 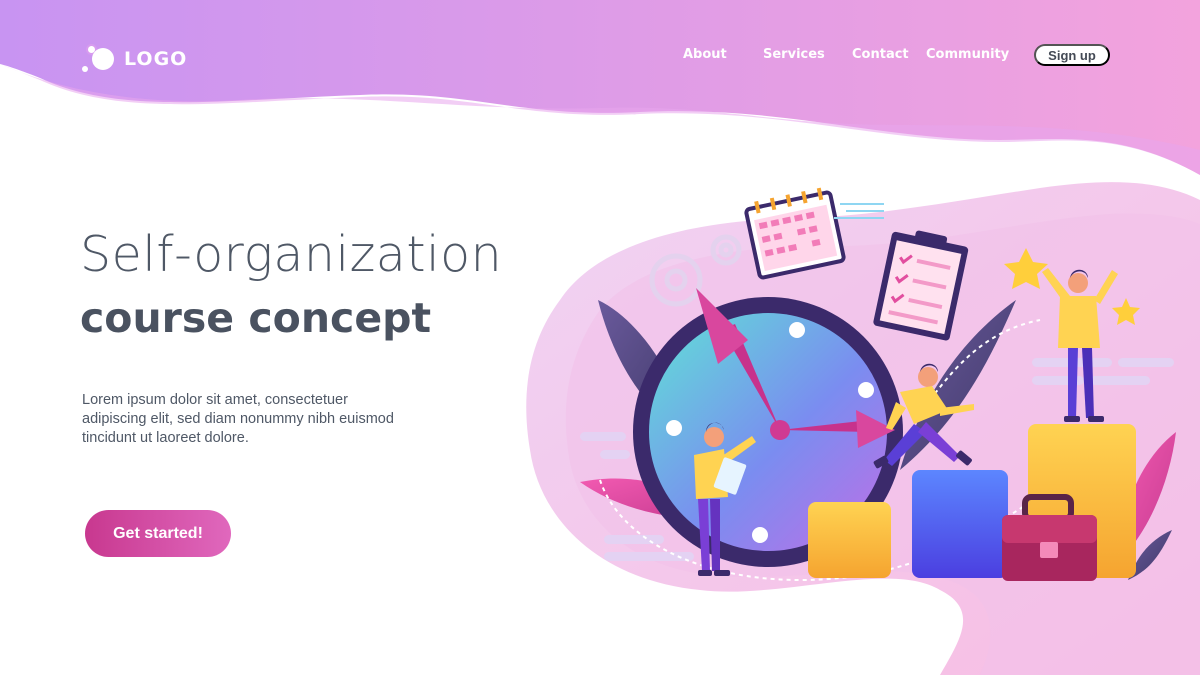 What do you see at coordinates (880, 54) in the screenshot?
I see `nav-contact: Contact` at bounding box center [880, 54].